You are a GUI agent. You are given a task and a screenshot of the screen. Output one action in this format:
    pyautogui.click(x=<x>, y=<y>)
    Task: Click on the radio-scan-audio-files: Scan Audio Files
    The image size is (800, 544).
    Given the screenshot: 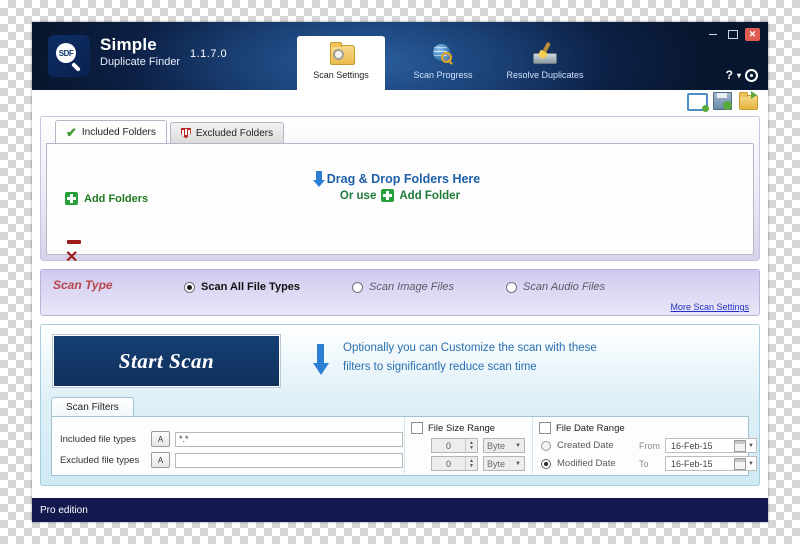 What is the action you would take?
    pyautogui.click(x=555, y=287)
    